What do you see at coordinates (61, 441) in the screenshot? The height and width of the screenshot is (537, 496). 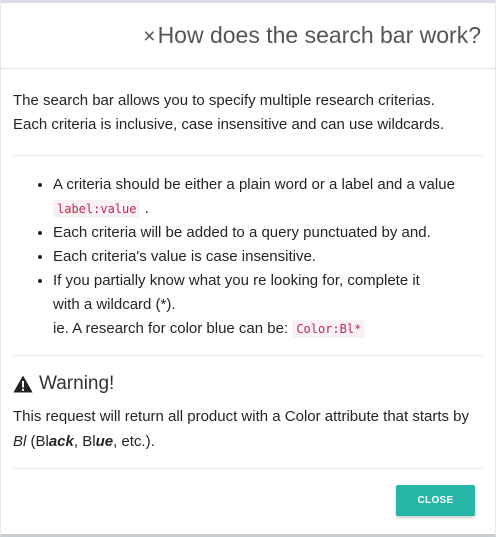 I see `warning-emphasis: ack` at bounding box center [61, 441].